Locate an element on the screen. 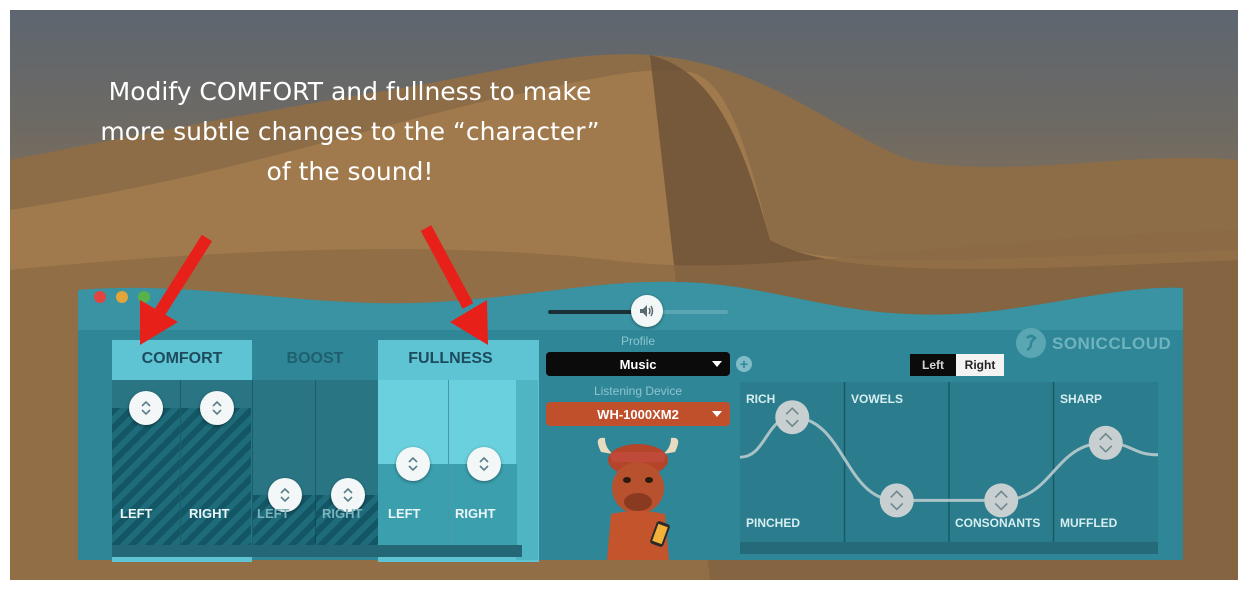 The image size is (1246, 589). fullness-panel-edge is located at coordinates (527, 470).